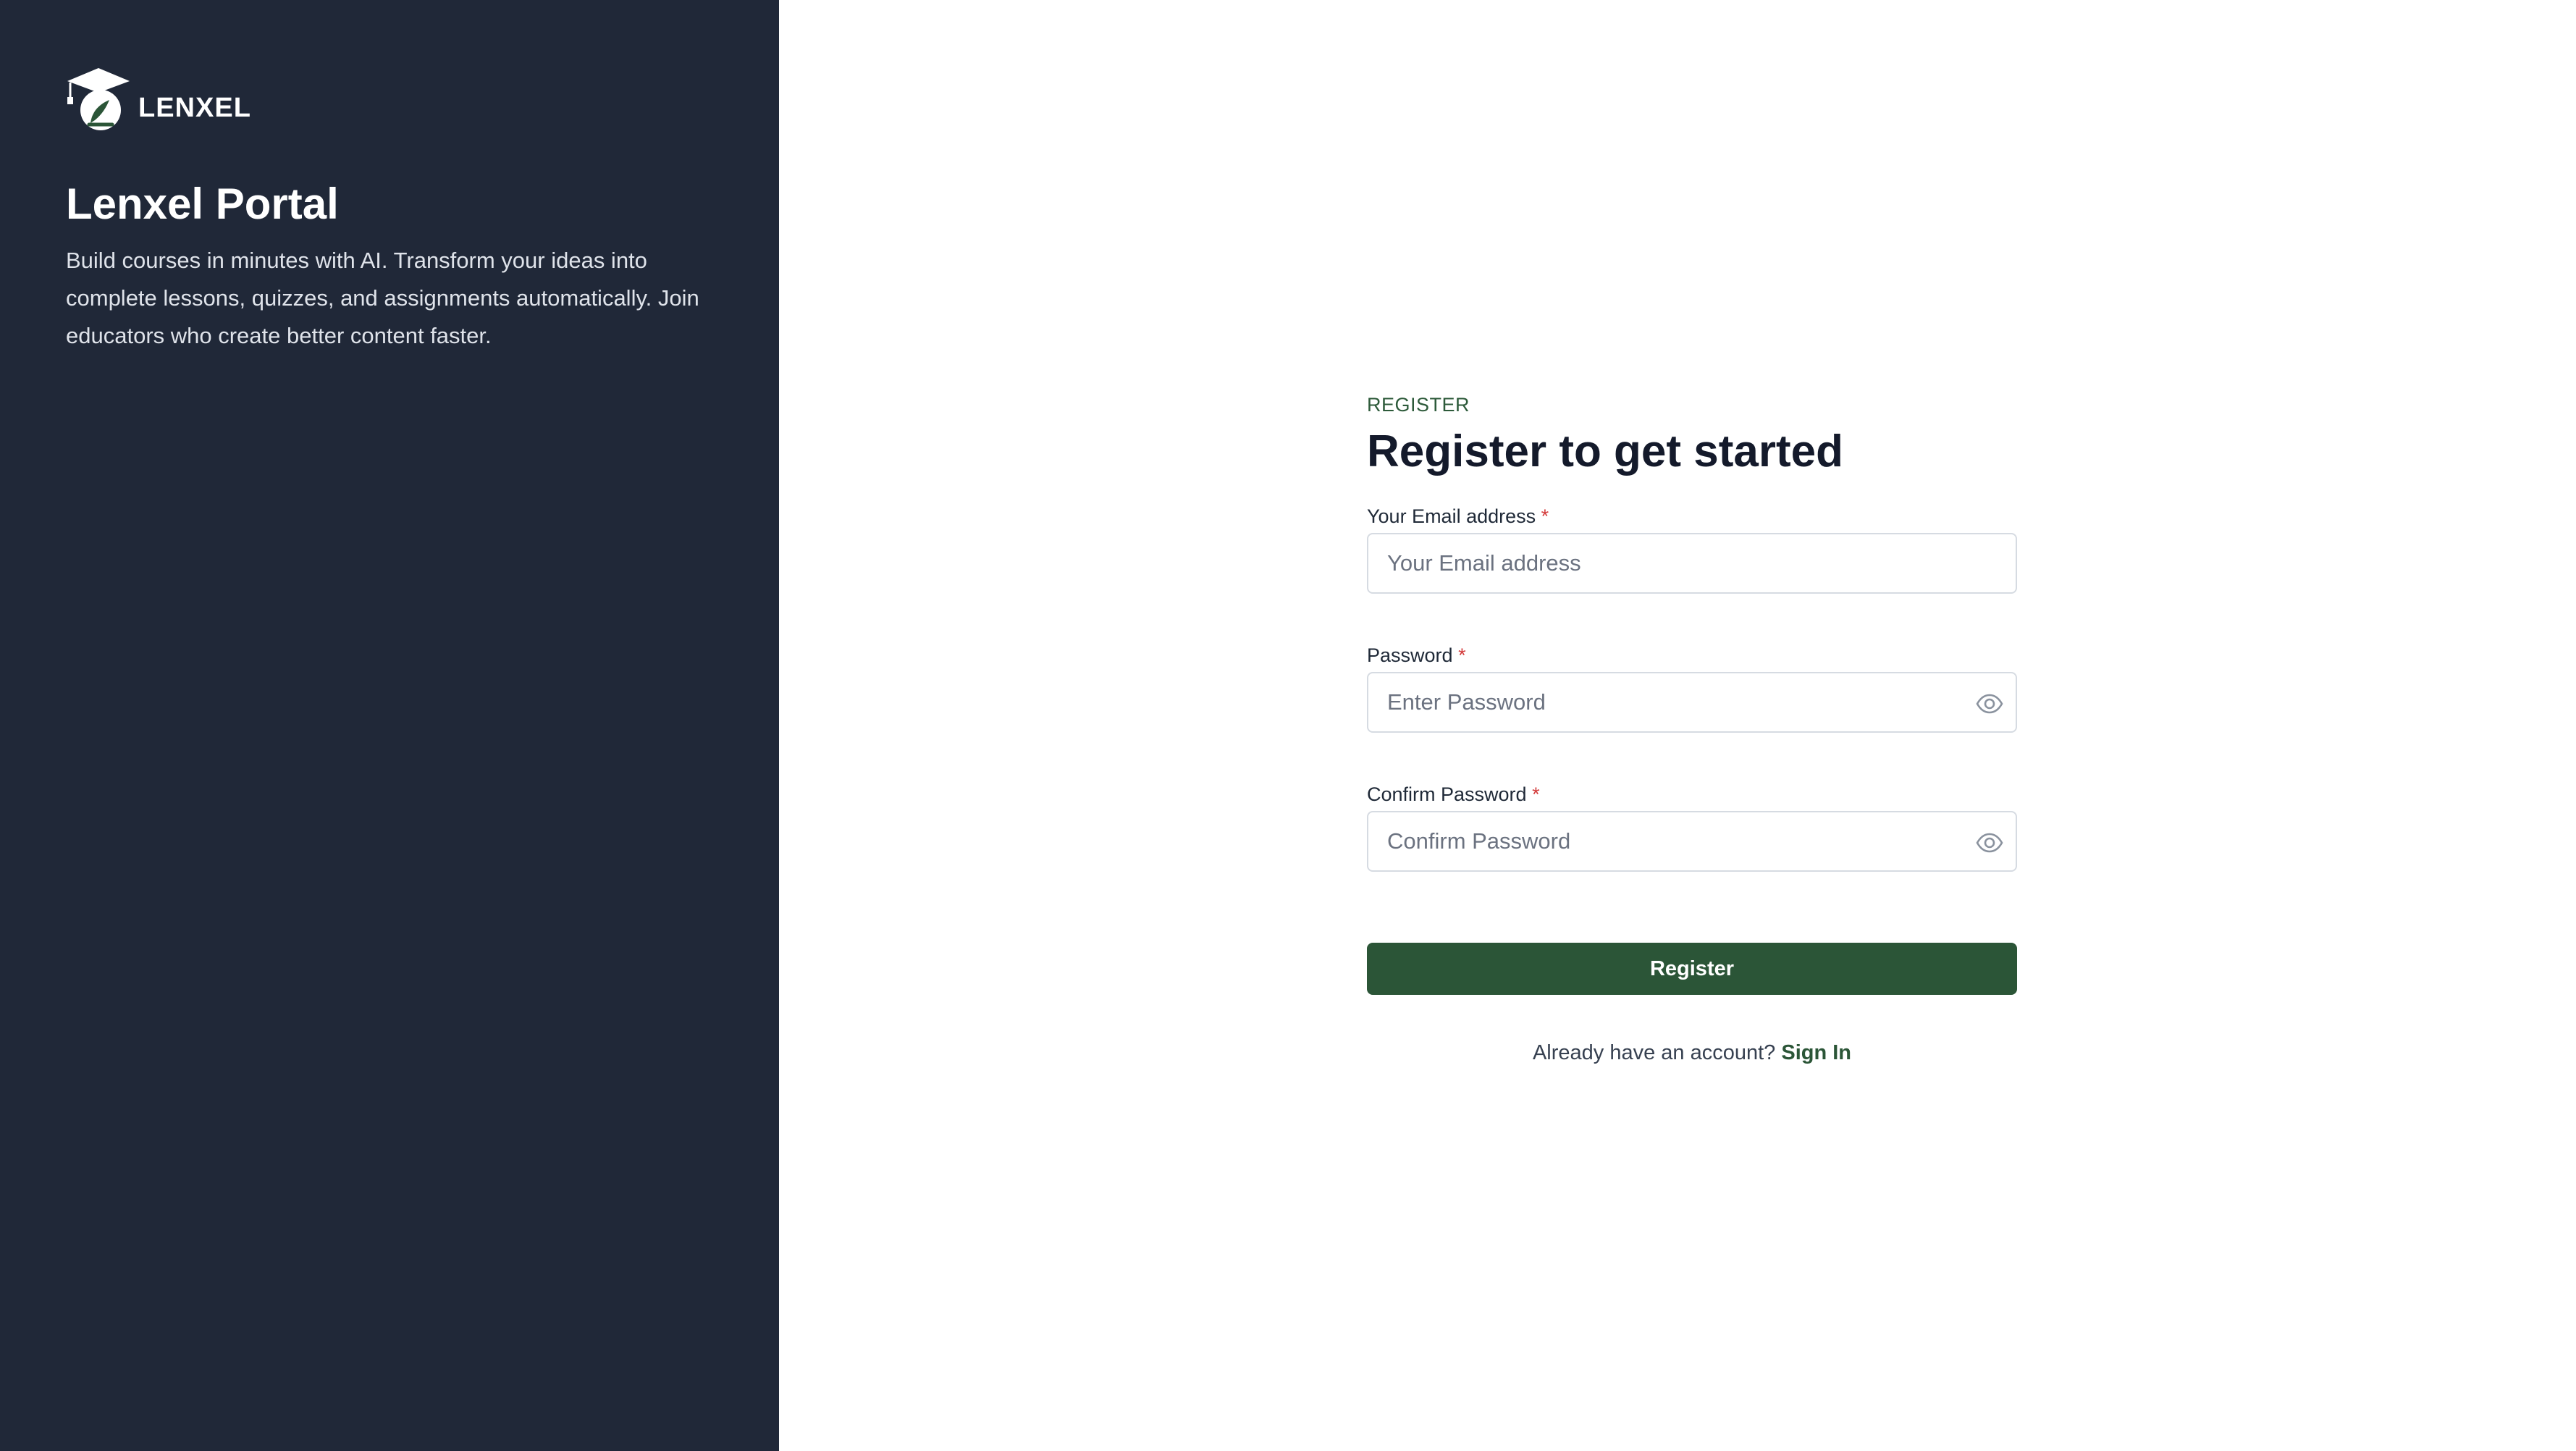 The height and width of the screenshot is (1451, 2576). What do you see at coordinates (202, 204) in the screenshot?
I see `portal-title: Lenxel Portal` at bounding box center [202, 204].